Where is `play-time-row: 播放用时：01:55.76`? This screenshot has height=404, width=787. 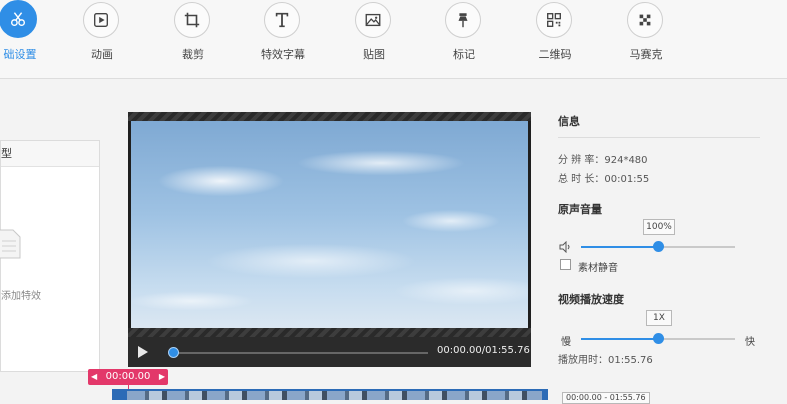
play-time-row: 播放用时：01:55.76 is located at coordinates (605, 358).